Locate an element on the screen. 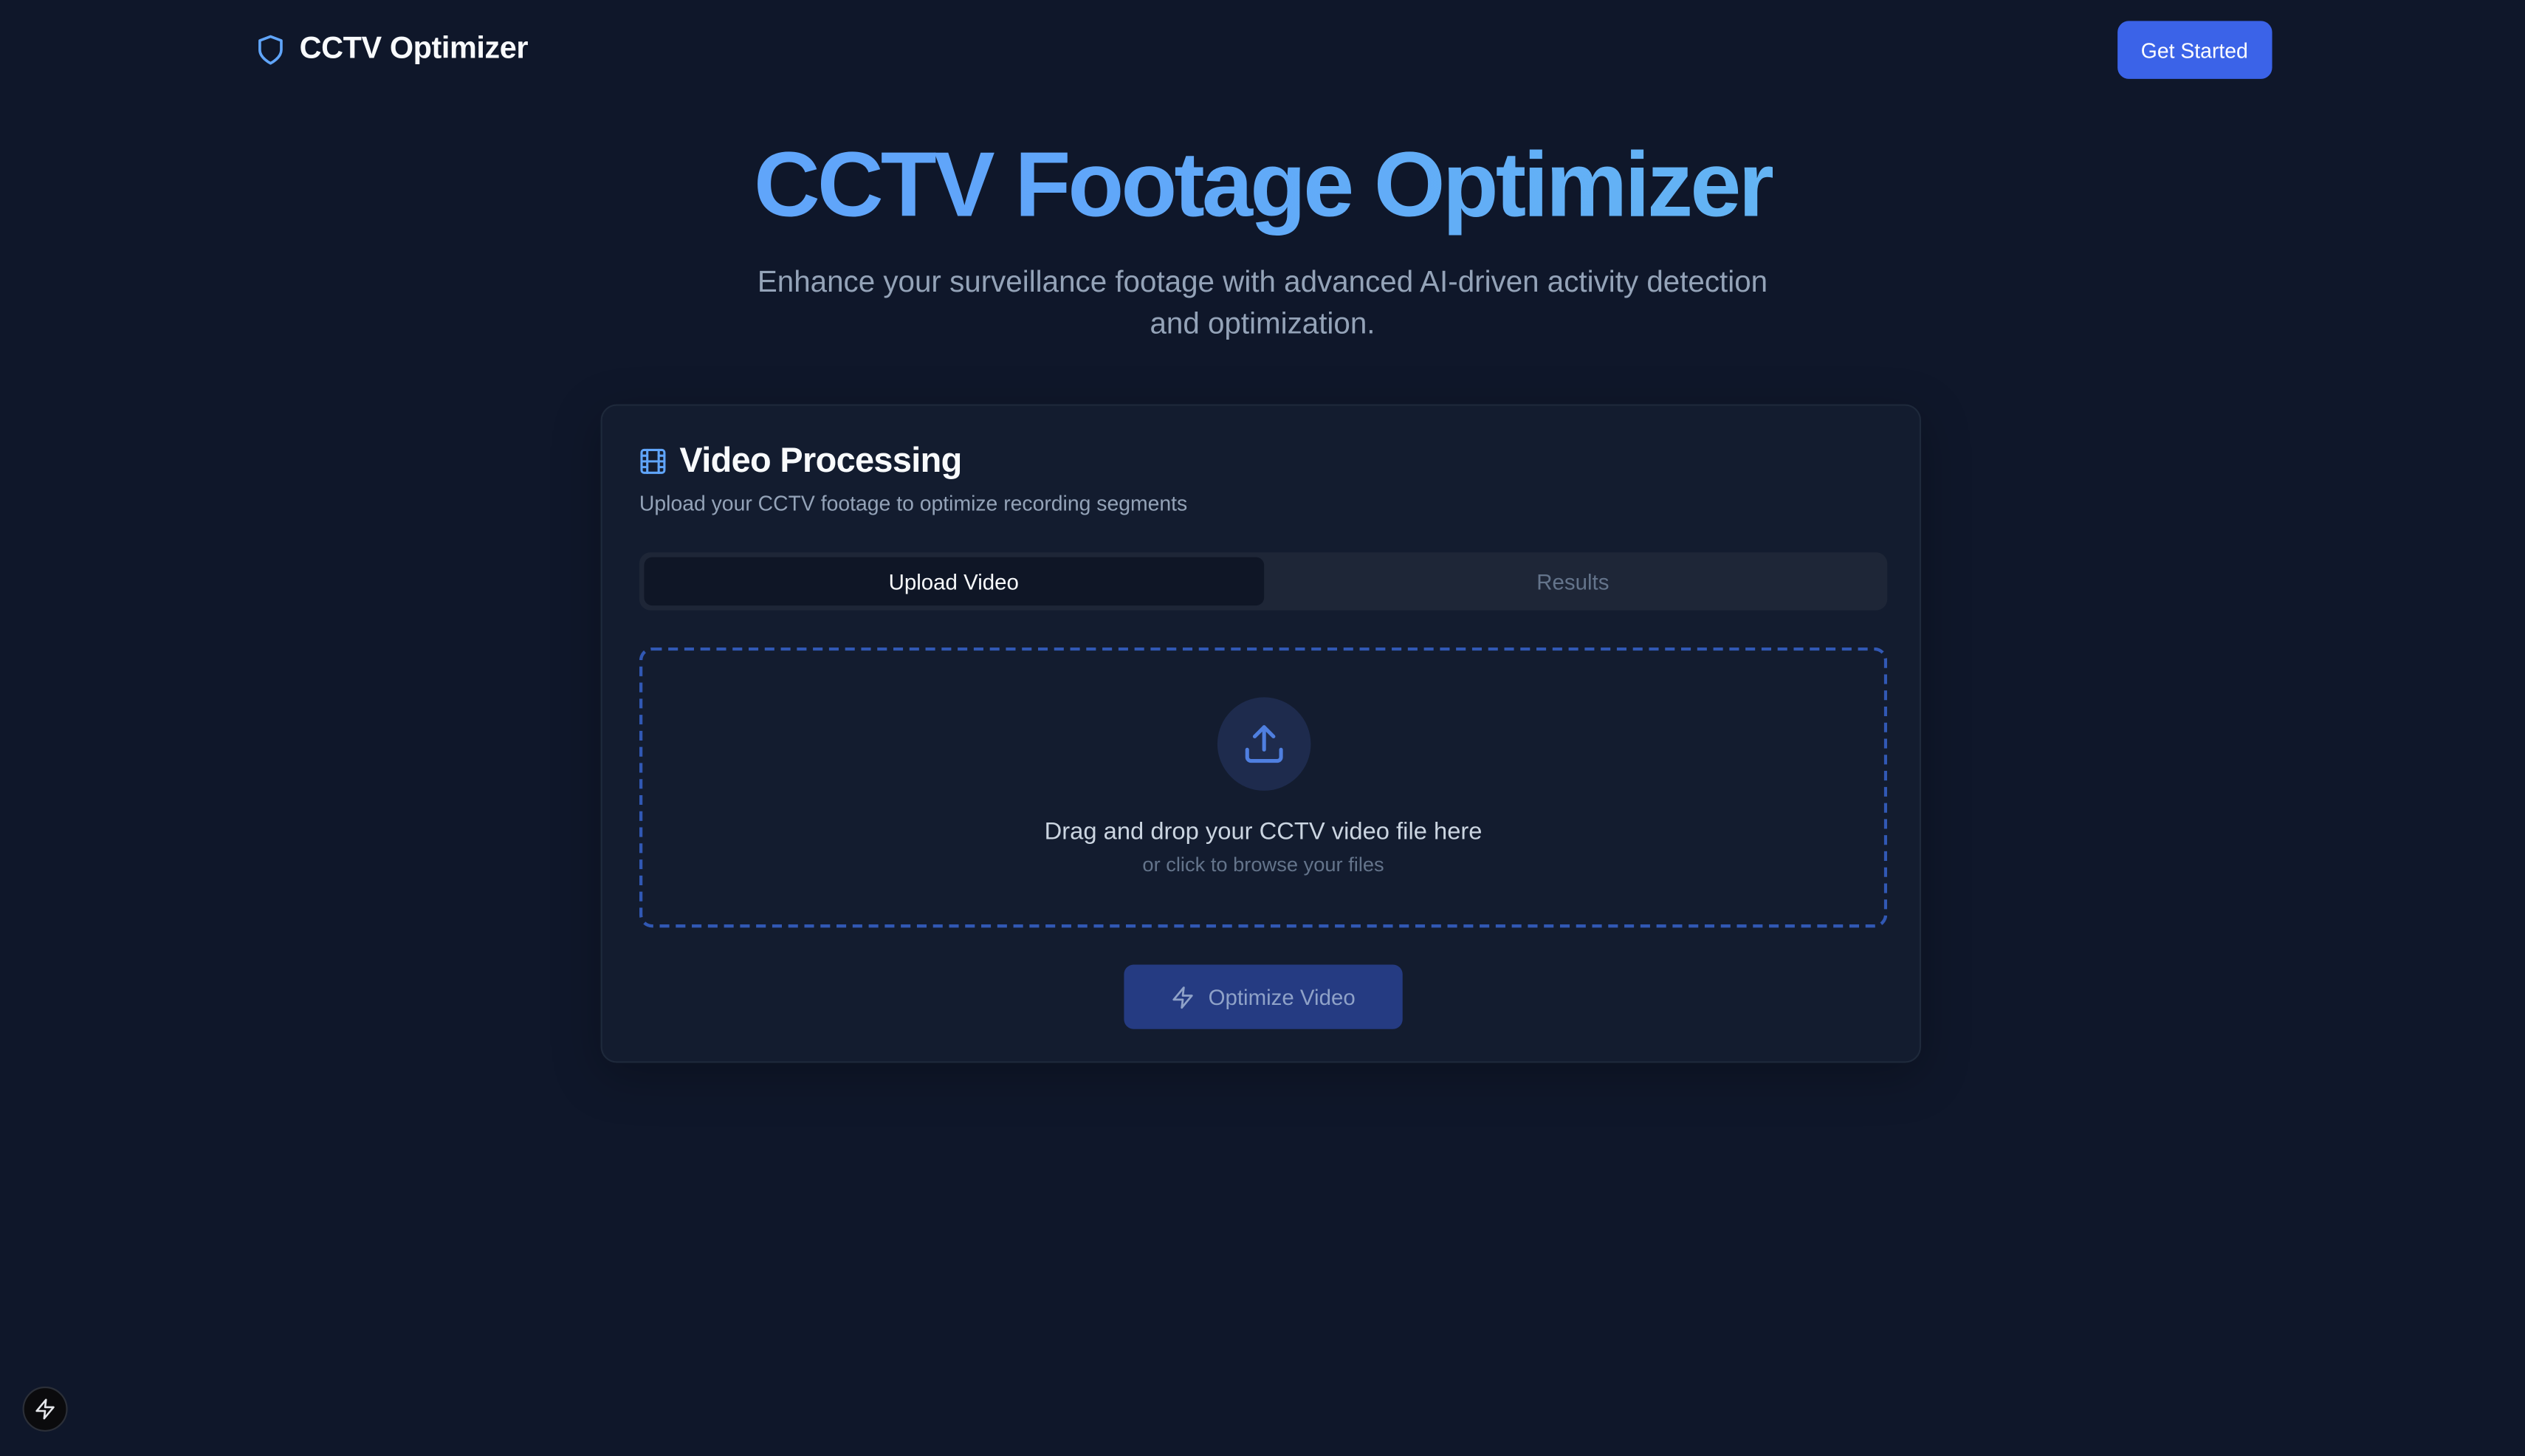  optimize-video-label: Optimize Video is located at coordinates (1282, 997).